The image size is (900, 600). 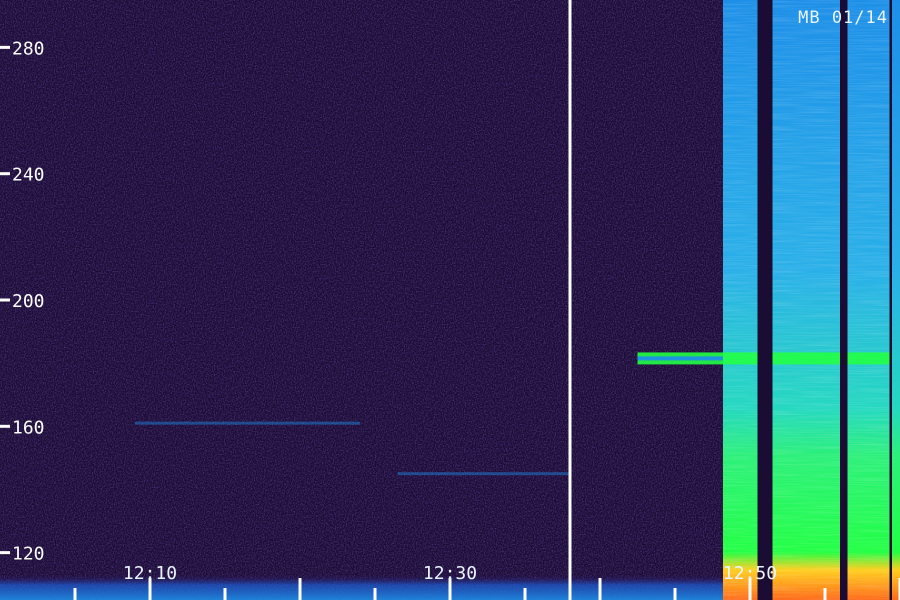 What do you see at coordinates (28, 301) in the screenshot?
I see `y-tick-label-200: 200` at bounding box center [28, 301].